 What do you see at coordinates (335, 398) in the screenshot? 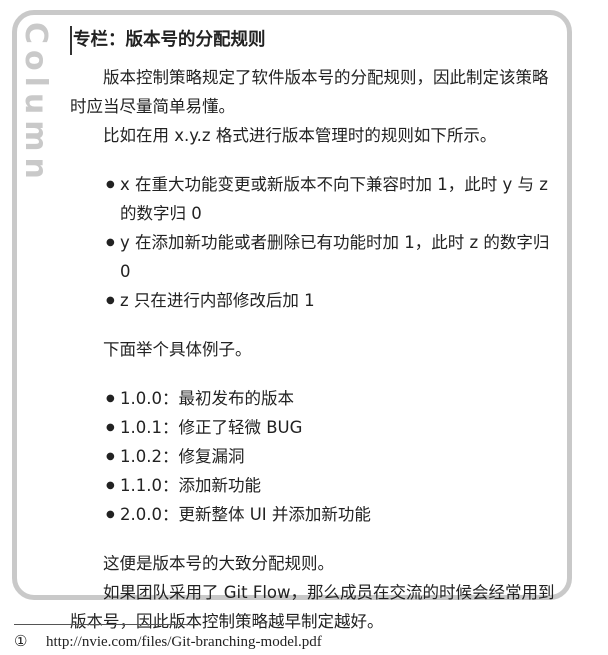
I see `list-item: 1.0.0：最初发布的版本` at bounding box center [335, 398].